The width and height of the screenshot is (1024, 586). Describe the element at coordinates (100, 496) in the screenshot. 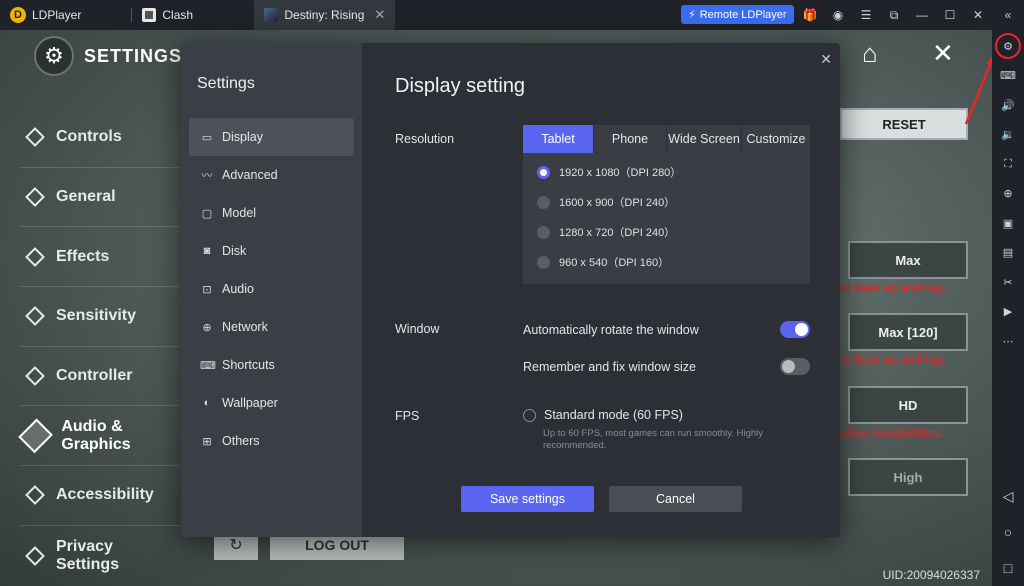

I see `game-menu-item: Accessibility` at that location.